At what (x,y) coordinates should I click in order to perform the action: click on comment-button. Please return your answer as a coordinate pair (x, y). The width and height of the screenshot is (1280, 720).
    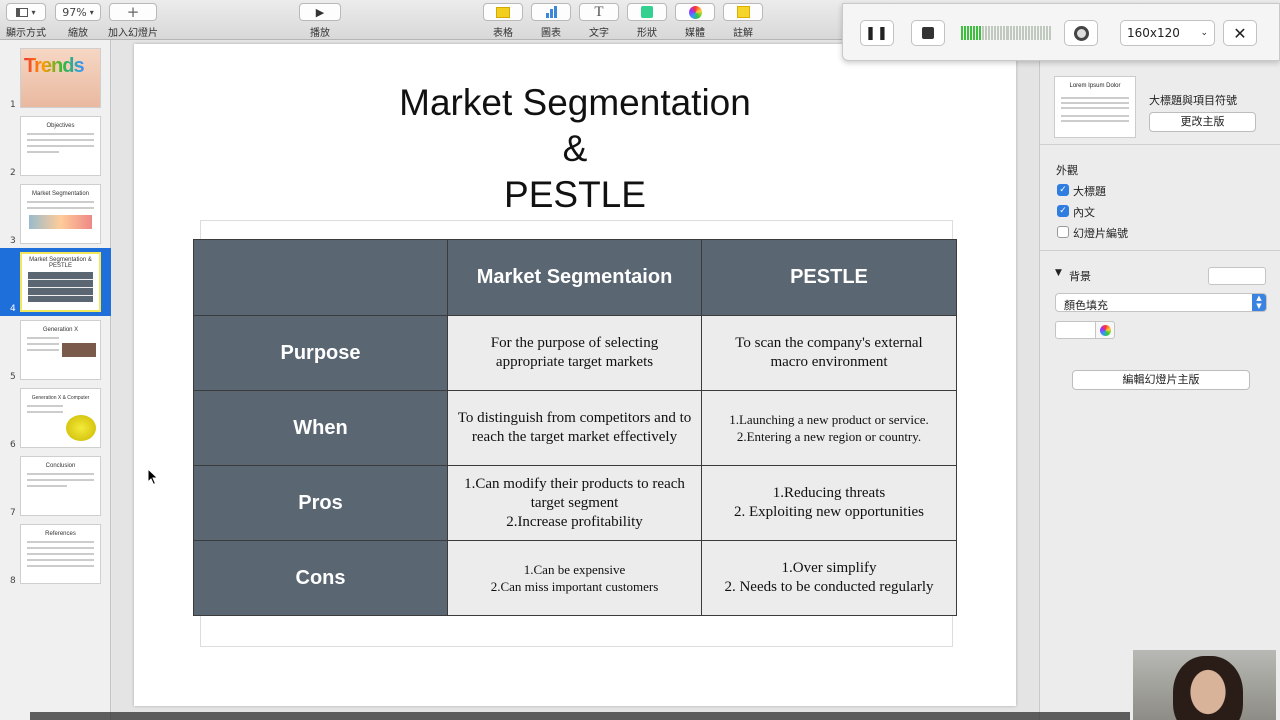
    Looking at the image, I should click on (743, 12).